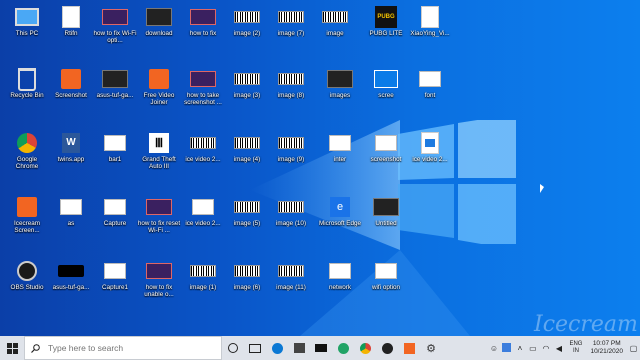 This screenshot has width=640, height=360. Describe the element at coordinates (27, 207) in the screenshot. I see `orange-icon` at that location.